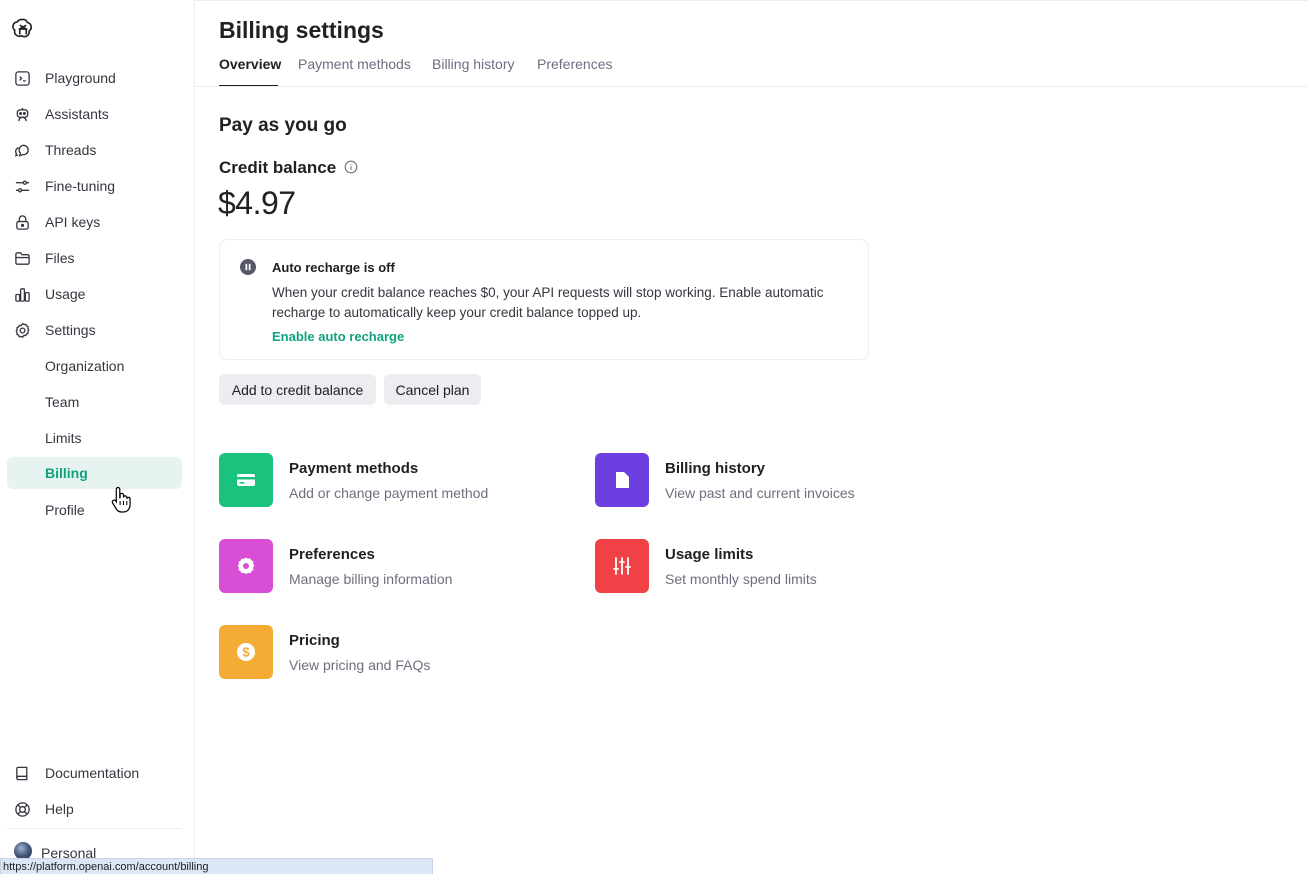 The image size is (1308, 874). Describe the element at coordinates (22, 114) in the screenshot. I see `robot-icon` at that location.